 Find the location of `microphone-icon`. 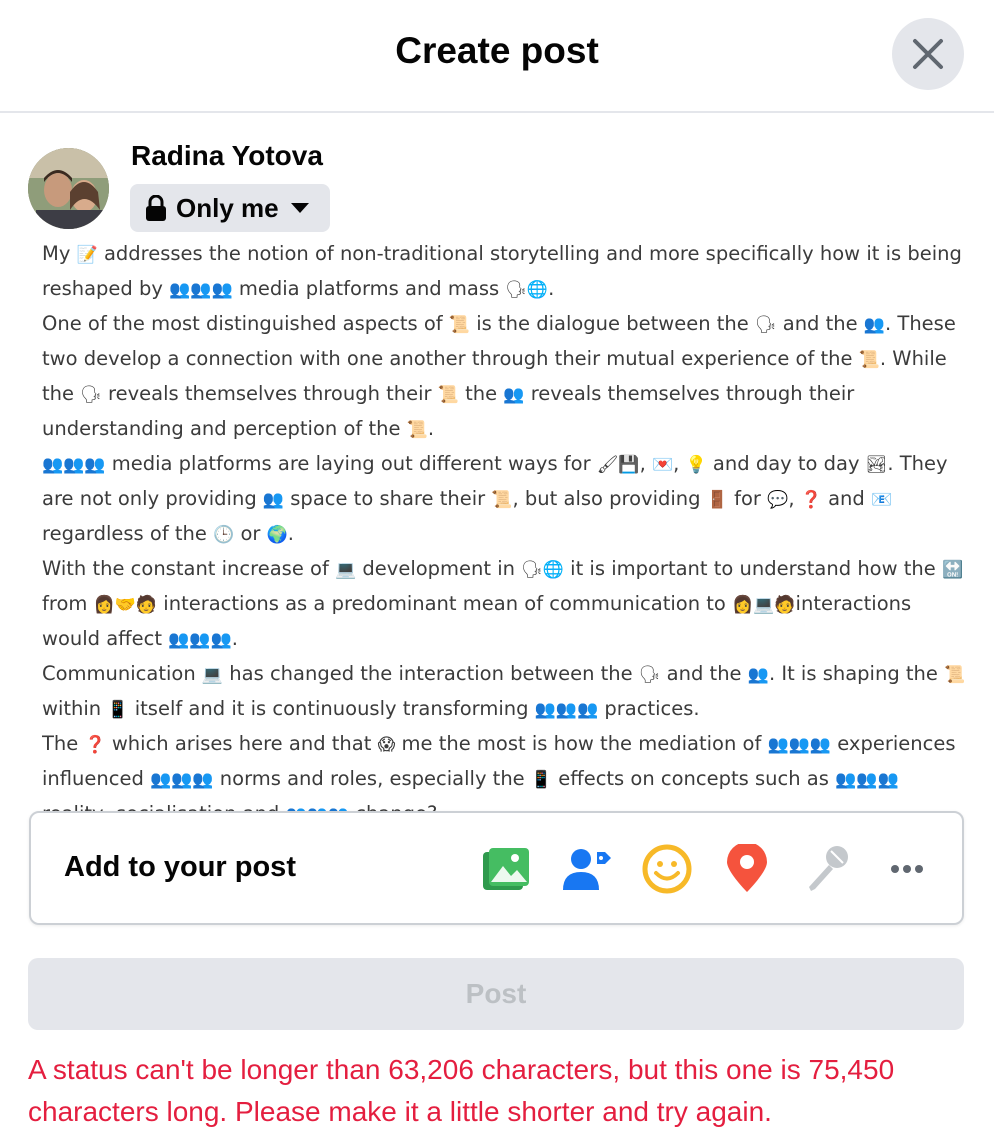

microphone-icon is located at coordinates (828, 868).